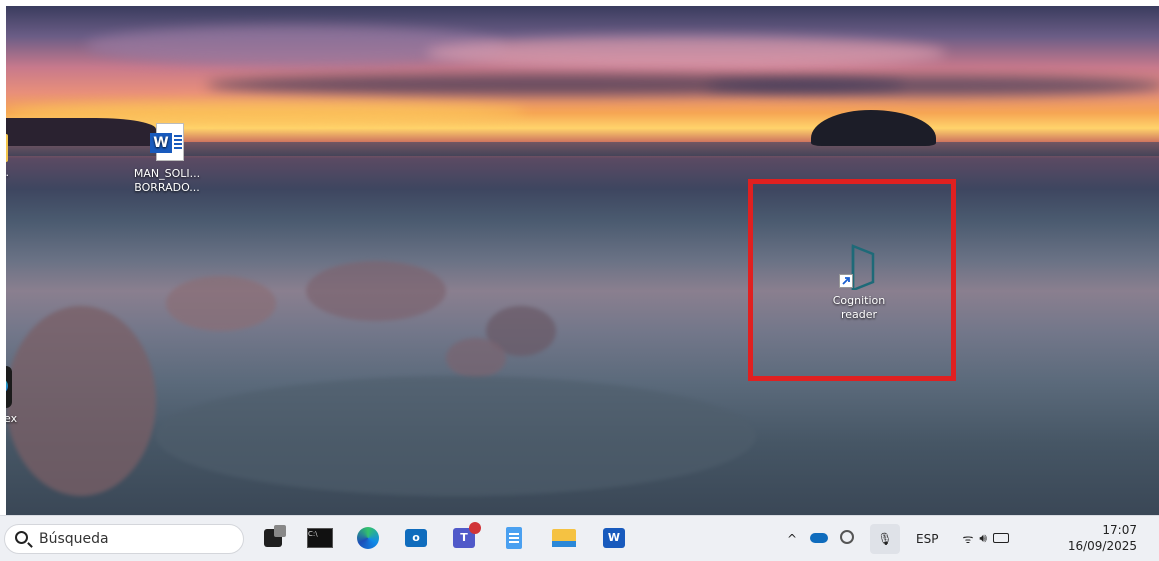  I want to click on outlook-icon: o, so click(416, 538).